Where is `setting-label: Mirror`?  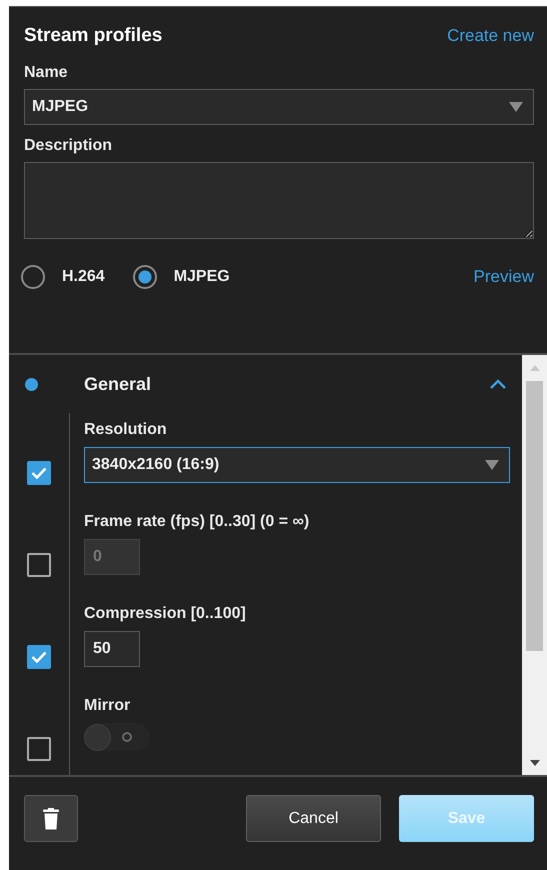 setting-label: Mirror is located at coordinates (108, 706).